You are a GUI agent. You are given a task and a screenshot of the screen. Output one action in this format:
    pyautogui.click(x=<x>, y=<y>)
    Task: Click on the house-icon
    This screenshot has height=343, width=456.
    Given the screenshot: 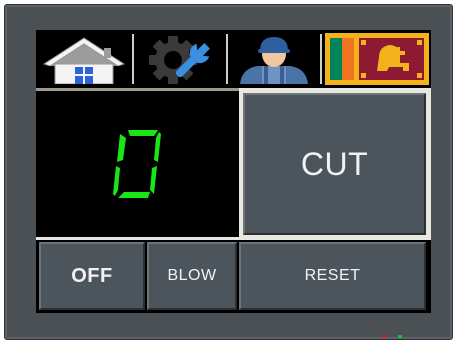 What is the action you would take?
    pyautogui.click(x=84, y=60)
    